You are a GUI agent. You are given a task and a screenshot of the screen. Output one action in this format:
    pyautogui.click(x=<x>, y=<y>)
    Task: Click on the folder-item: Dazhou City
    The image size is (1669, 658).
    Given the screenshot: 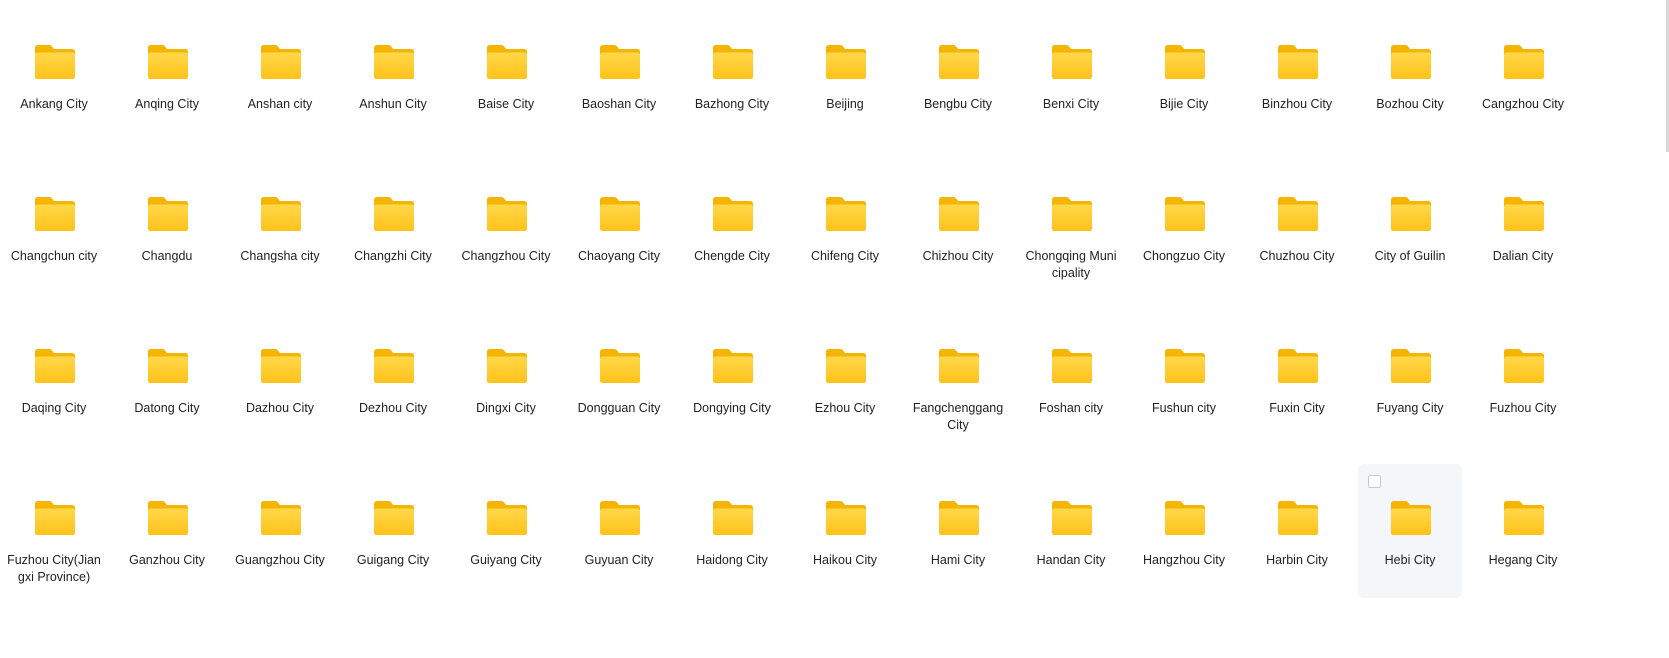 What is the action you would take?
    pyautogui.click(x=280, y=379)
    